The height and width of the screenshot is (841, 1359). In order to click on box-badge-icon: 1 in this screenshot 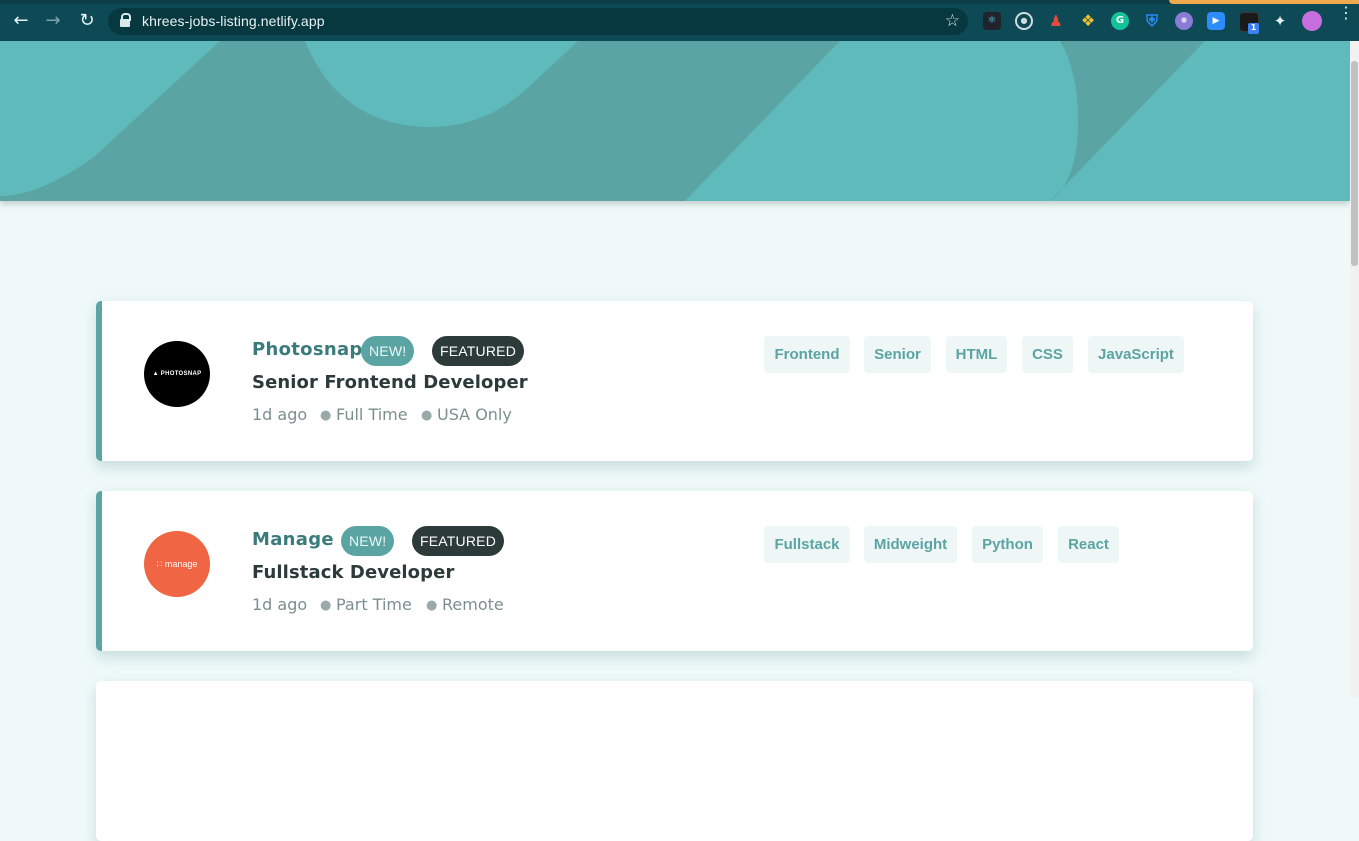, I will do `click(1249, 23)`.